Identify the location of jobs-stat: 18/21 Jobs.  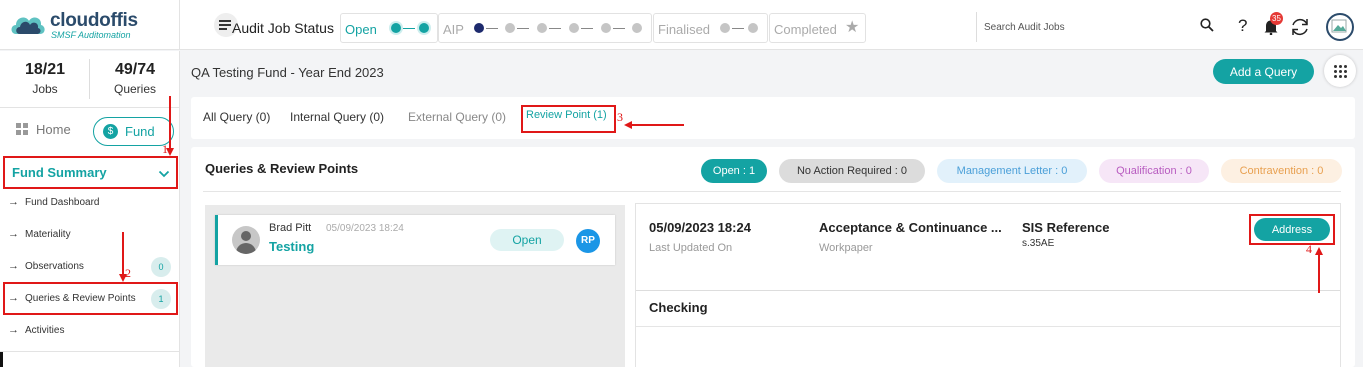
(45, 78).